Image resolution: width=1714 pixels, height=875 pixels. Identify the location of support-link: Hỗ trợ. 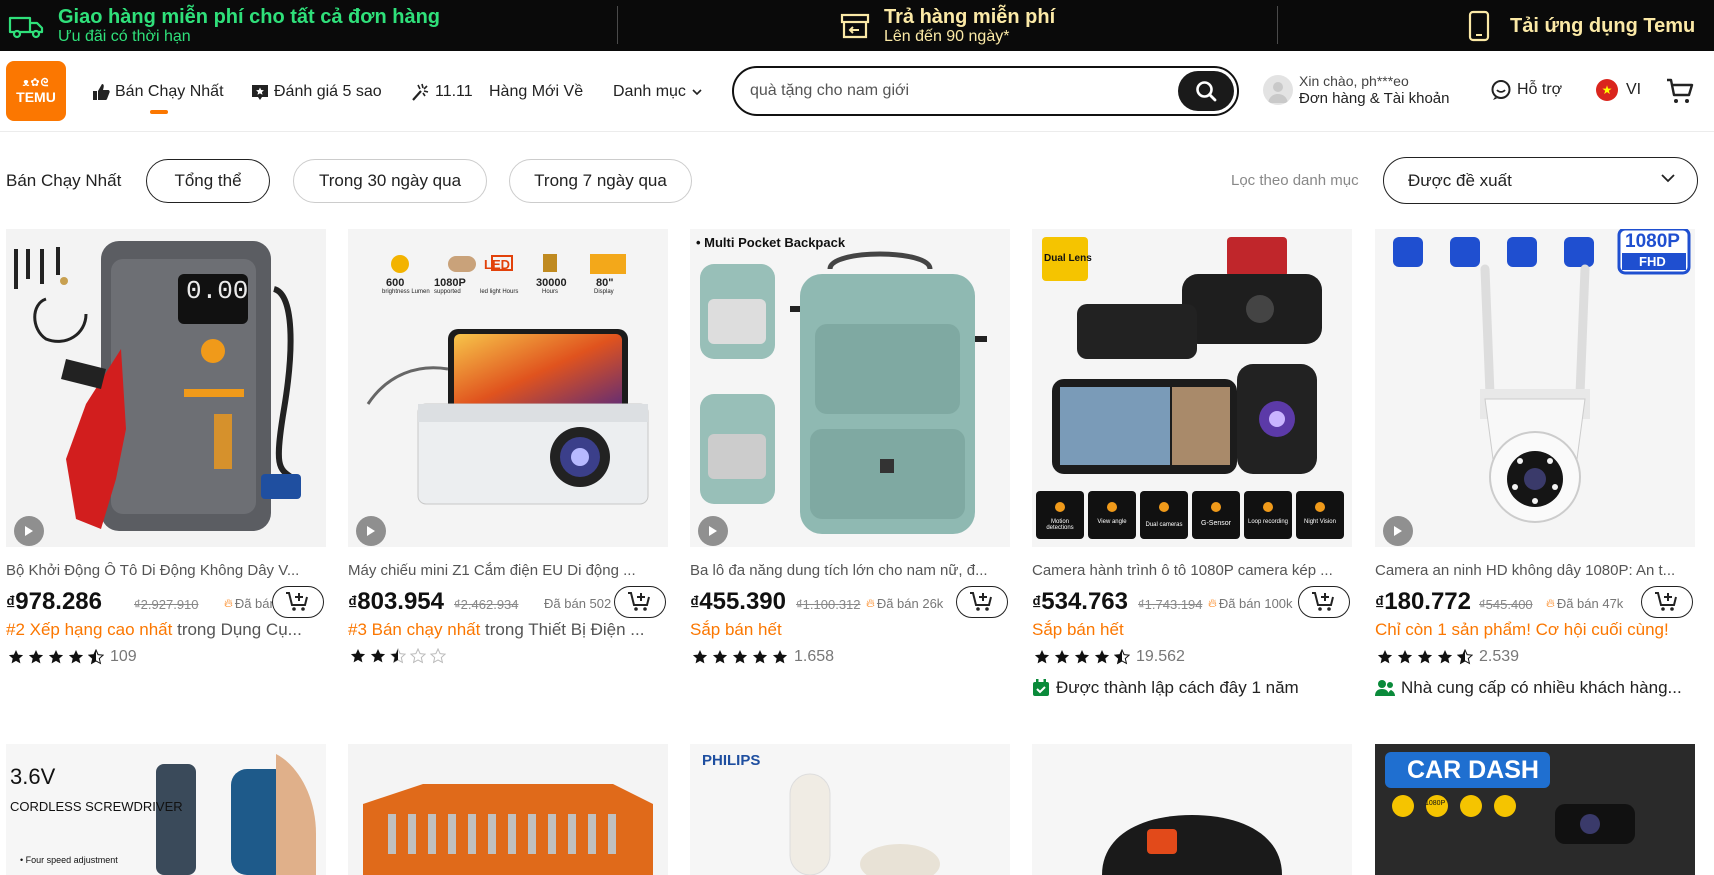
(1526, 90).